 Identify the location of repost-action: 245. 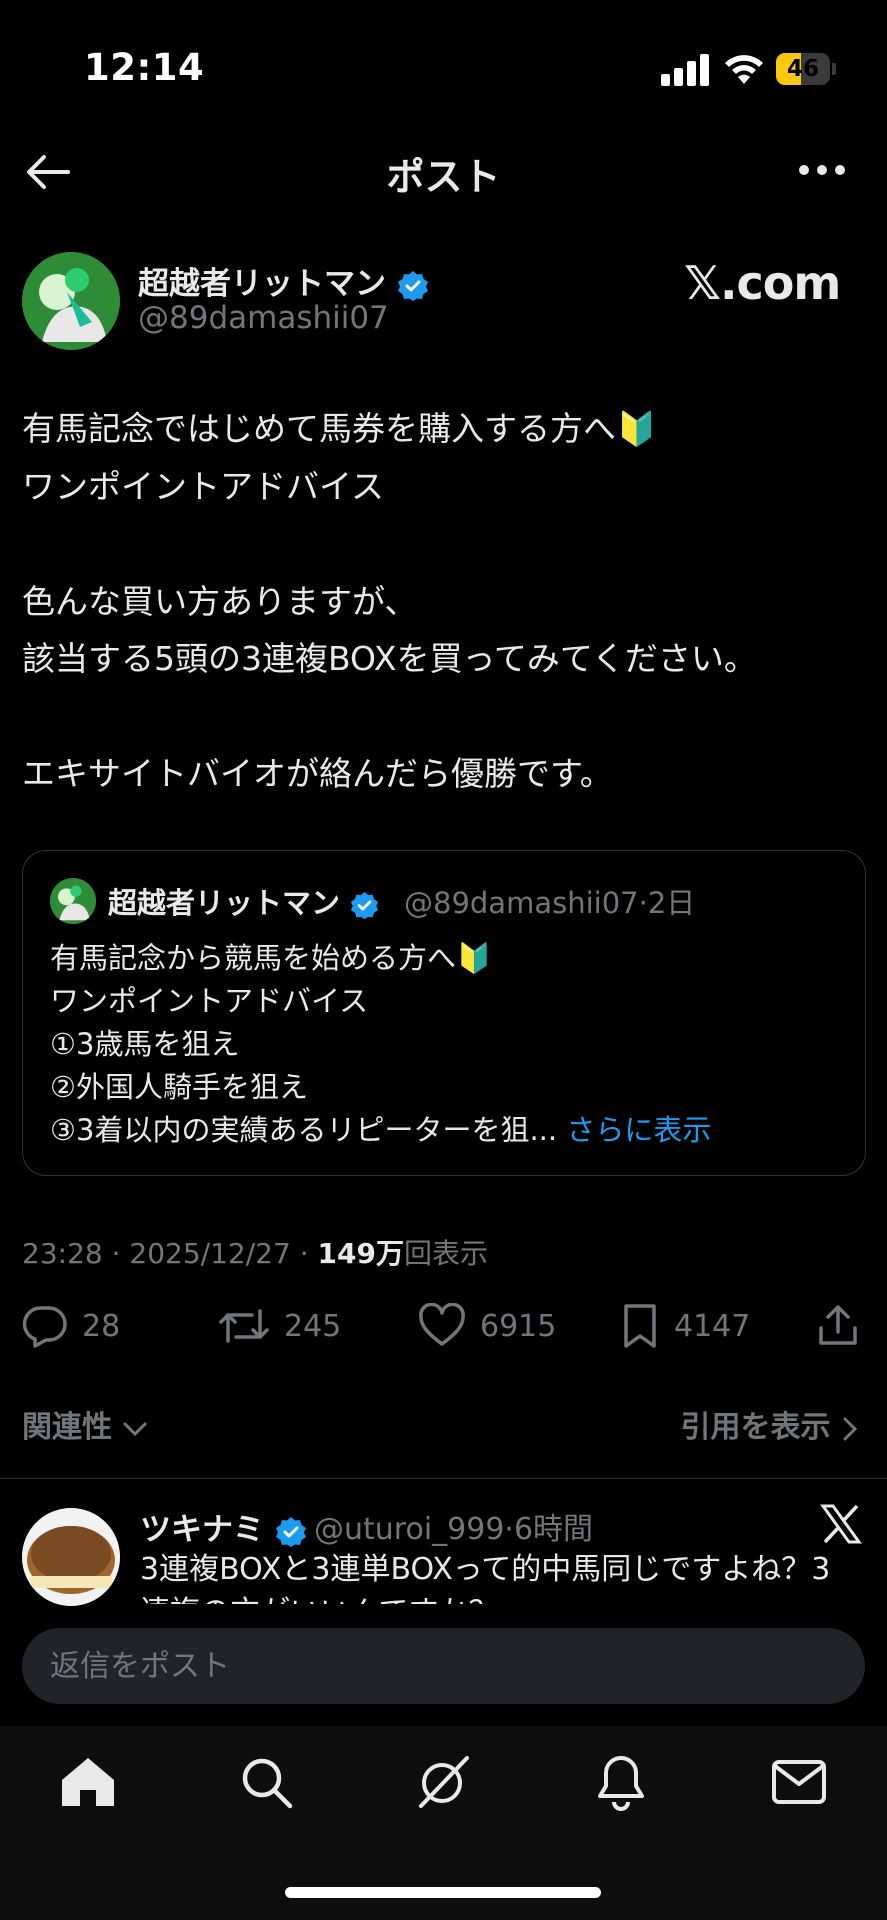
(279, 1326).